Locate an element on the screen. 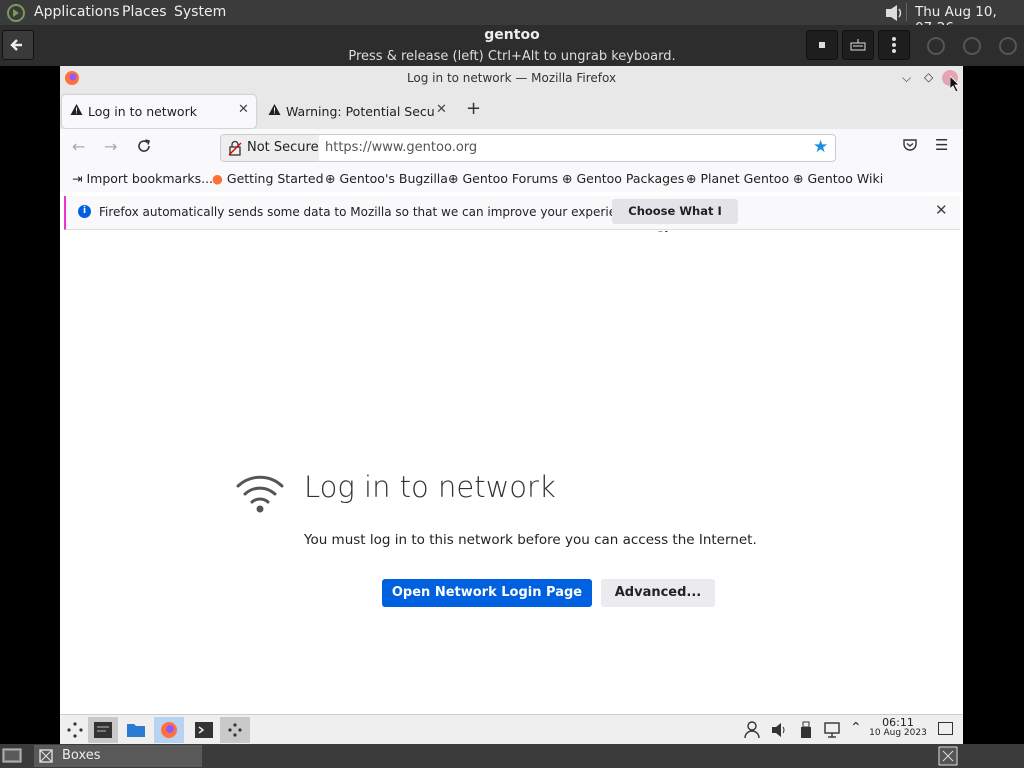  notification-close-icon: ✕ is located at coordinates (941, 210).